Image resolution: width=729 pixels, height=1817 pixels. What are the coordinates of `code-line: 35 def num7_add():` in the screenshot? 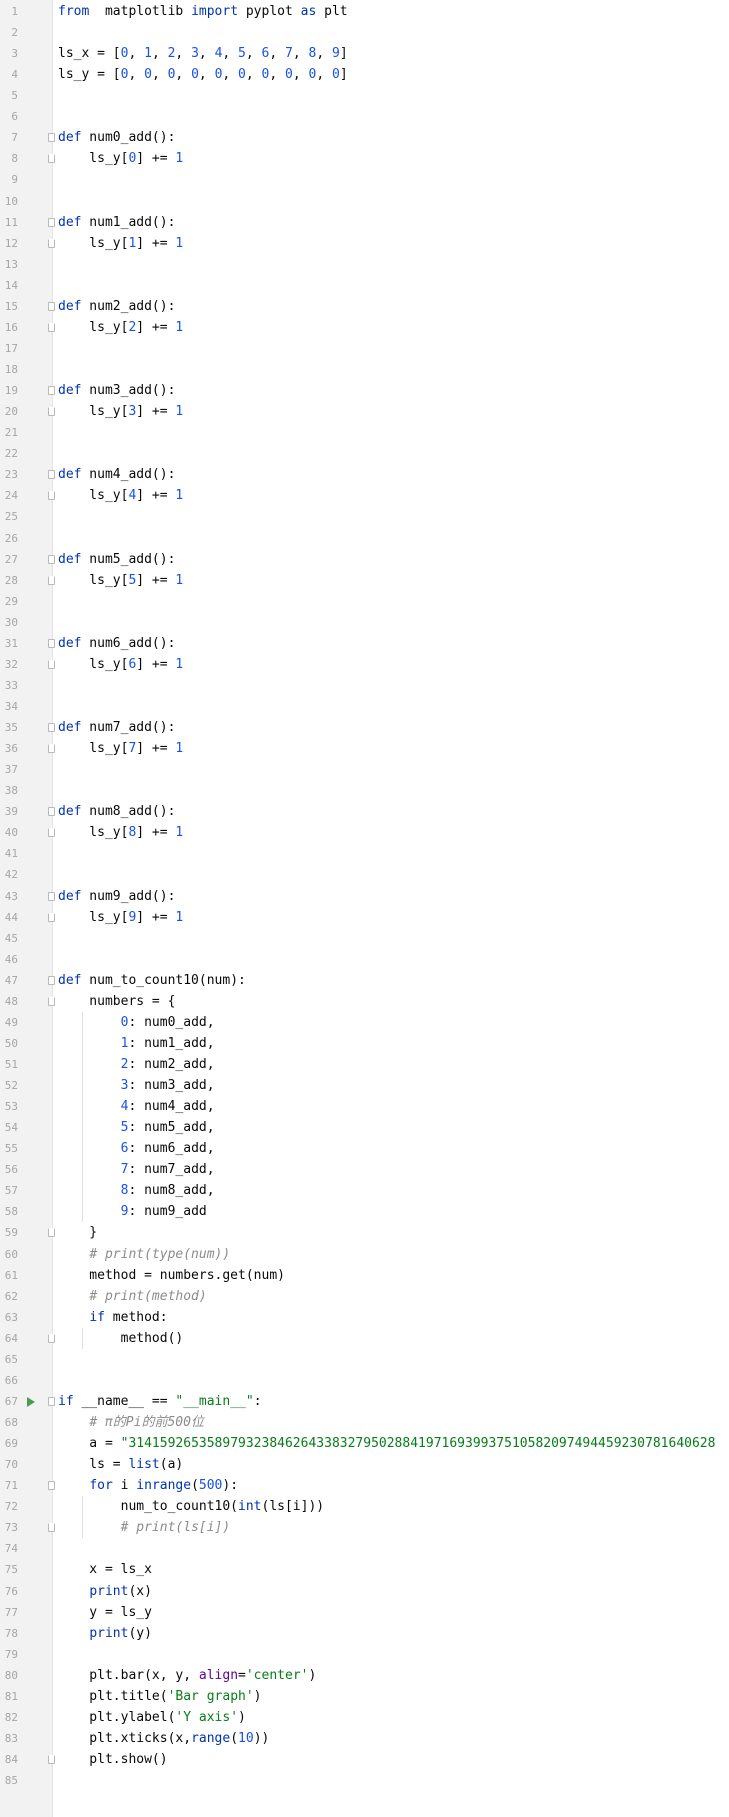 It's located at (364, 727).